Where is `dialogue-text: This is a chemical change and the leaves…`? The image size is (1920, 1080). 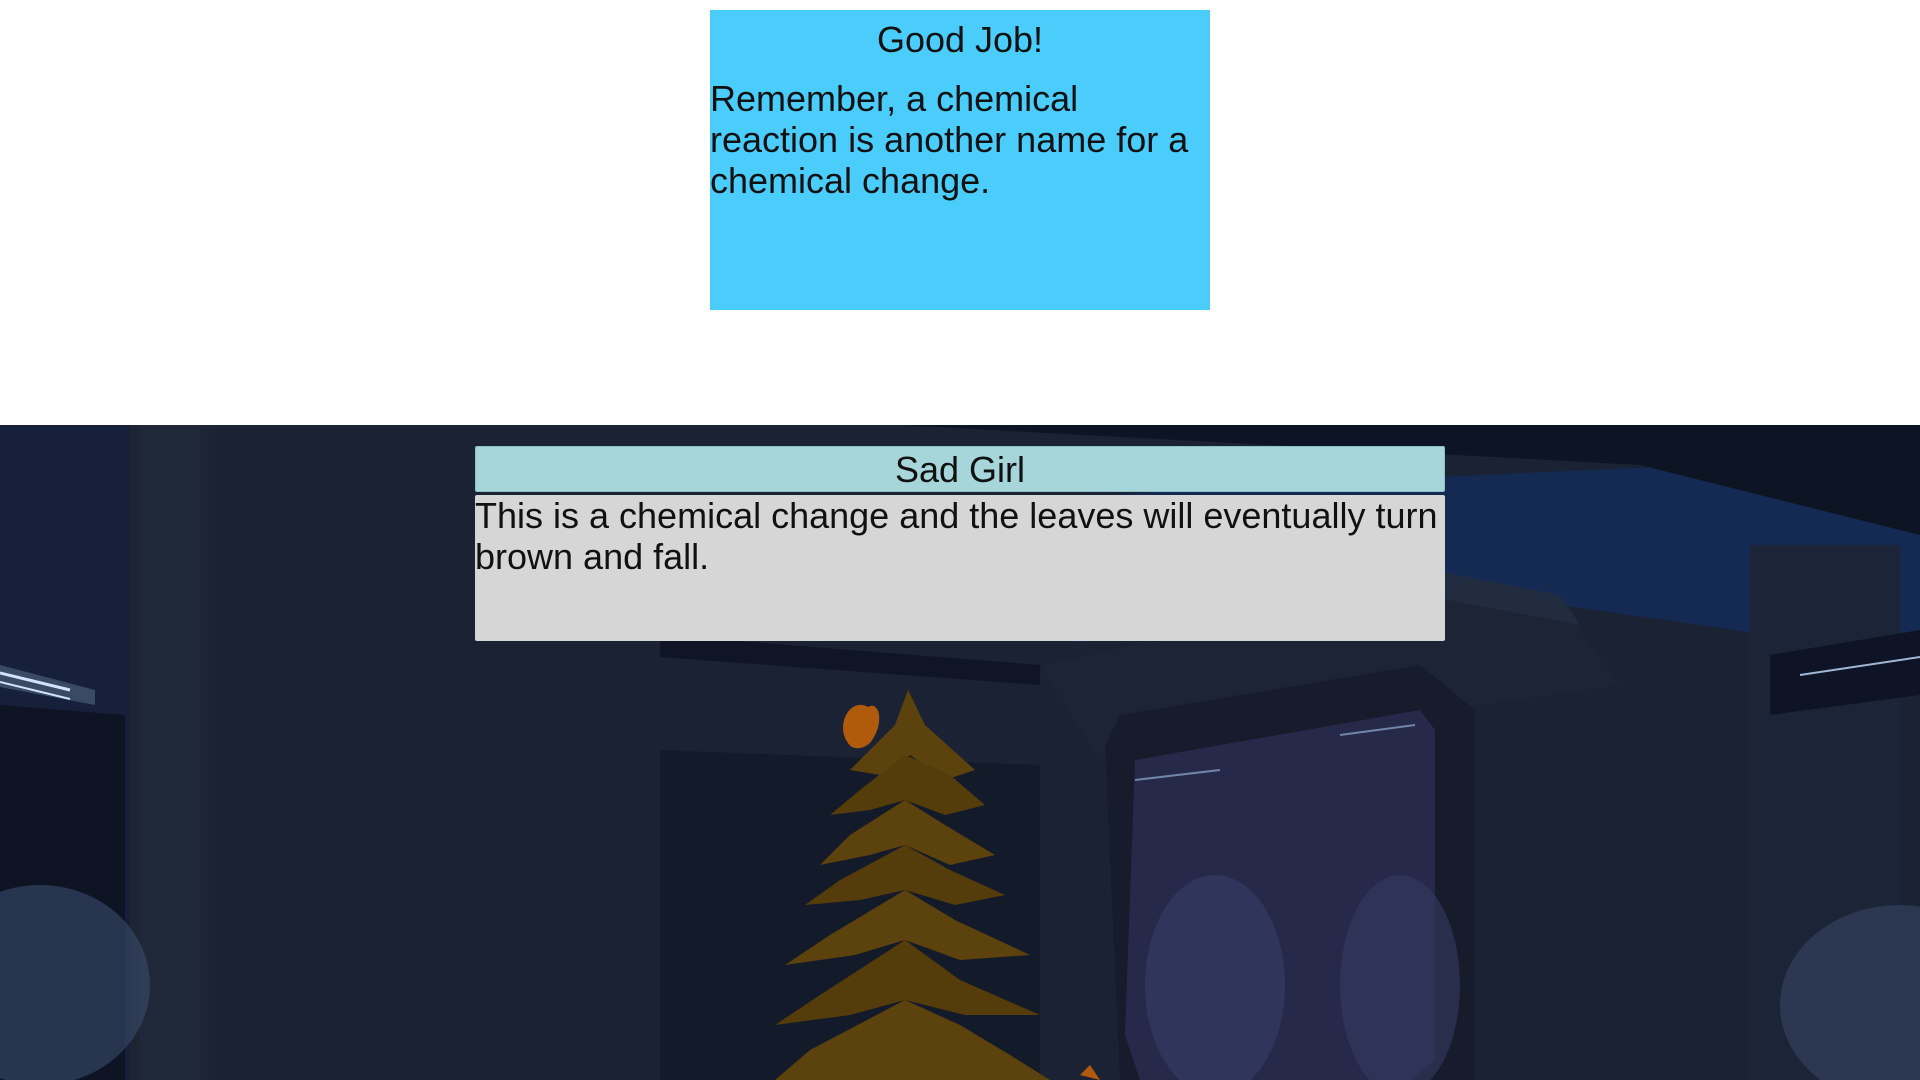 dialogue-text: This is a chemical change and the leaves… is located at coordinates (960, 568).